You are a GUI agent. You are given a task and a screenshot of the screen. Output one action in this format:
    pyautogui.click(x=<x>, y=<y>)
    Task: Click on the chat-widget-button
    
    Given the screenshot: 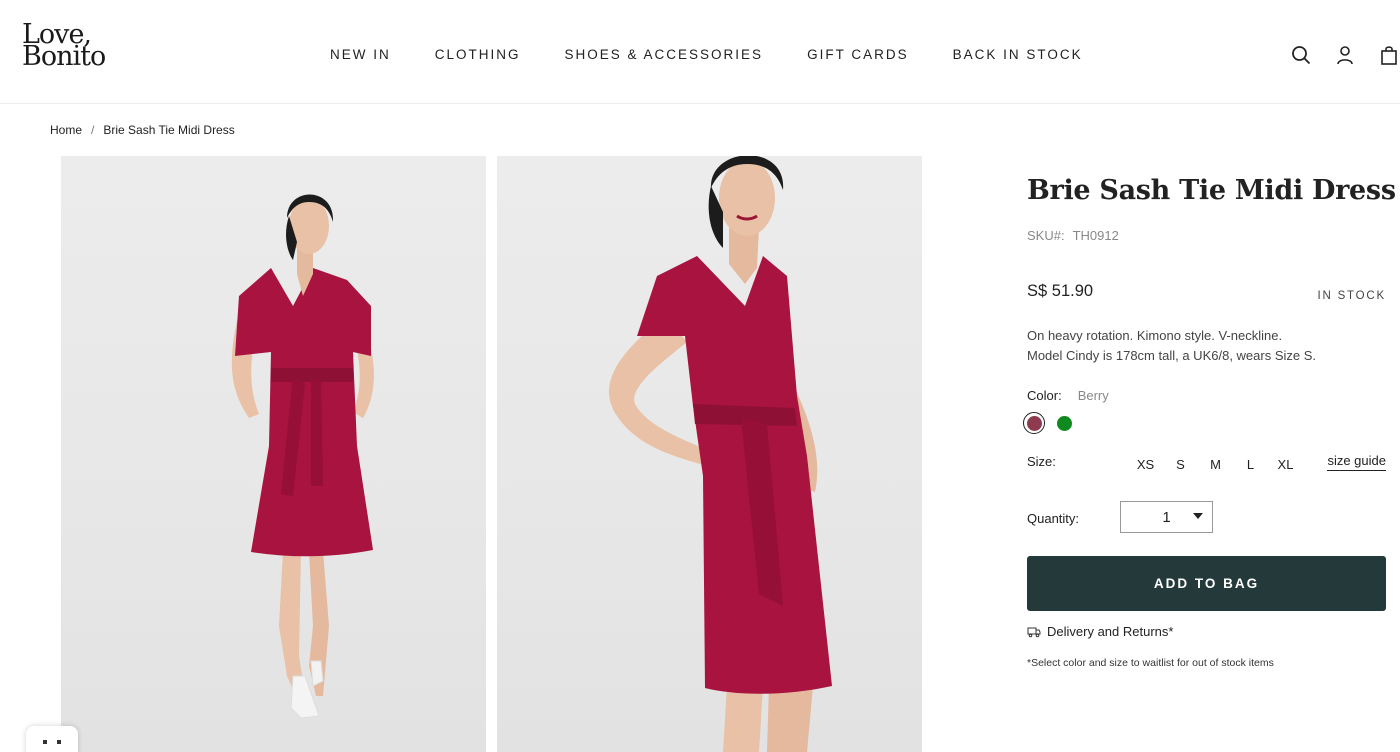 What is the action you would take?
    pyautogui.click(x=52, y=739)
    